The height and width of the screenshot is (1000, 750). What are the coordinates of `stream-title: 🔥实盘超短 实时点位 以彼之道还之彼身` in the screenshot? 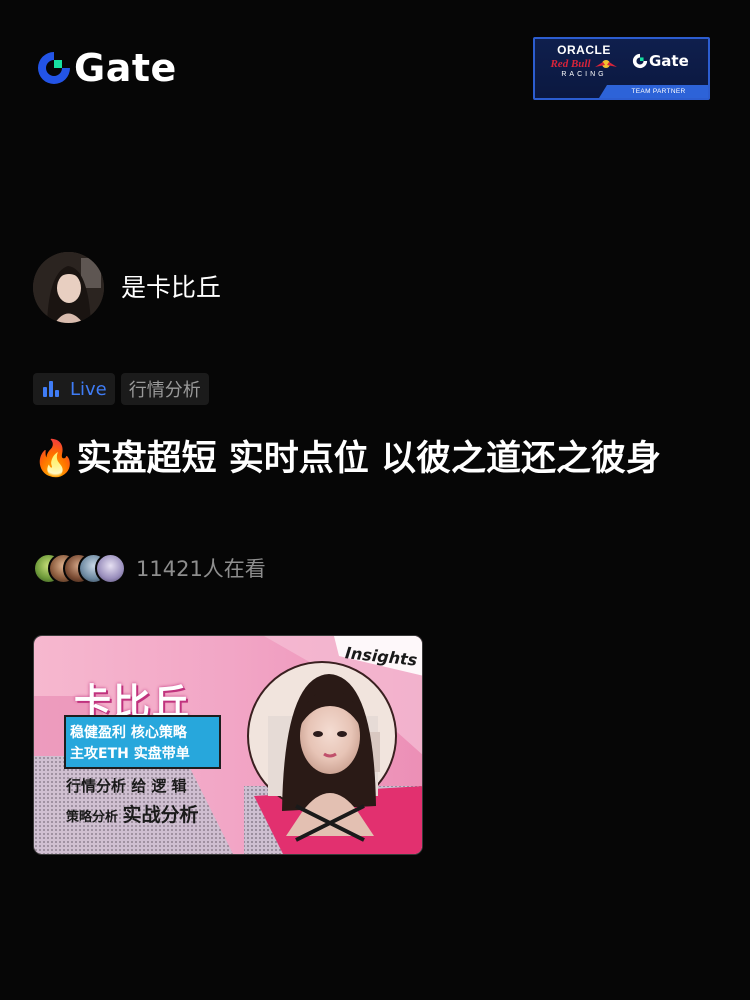 It's located at (373, 459).